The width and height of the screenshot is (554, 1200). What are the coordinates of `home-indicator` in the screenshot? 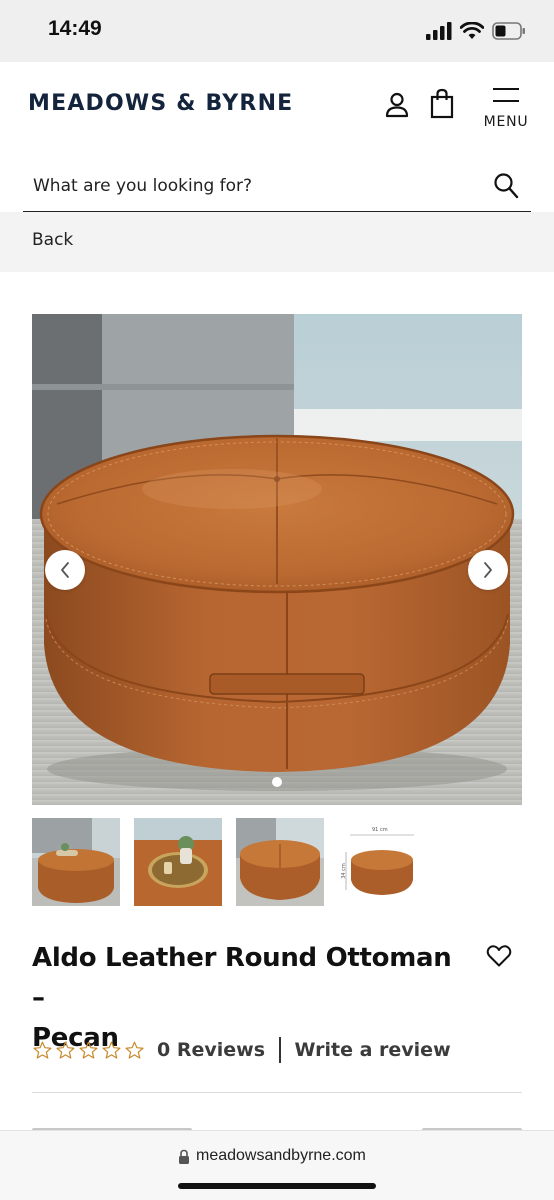 It's located at (277, 1186).